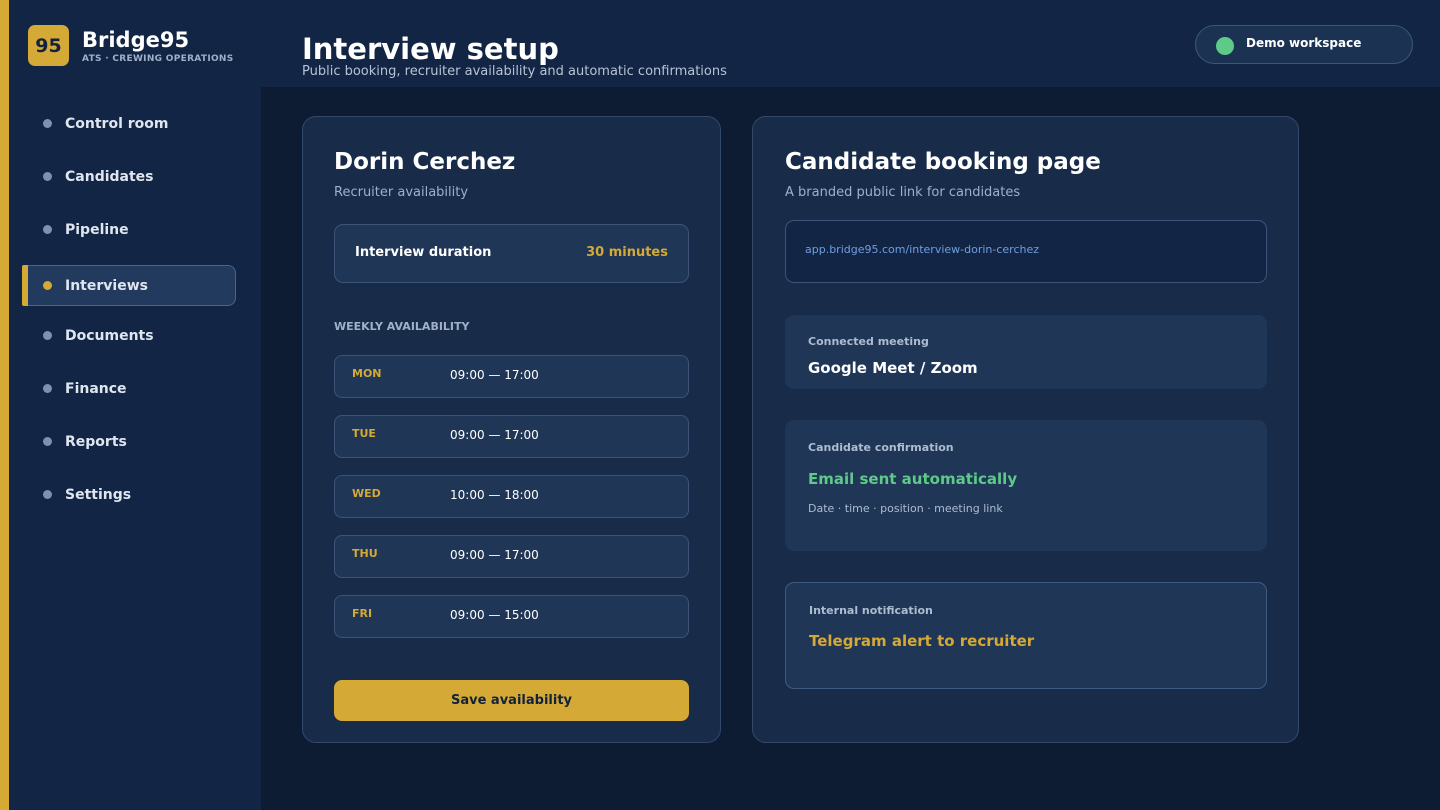 Image resolution: width=1440 pixels, height=810 pixels. I want to click on sidebar-item-label: Candidates, so click(109, 176).